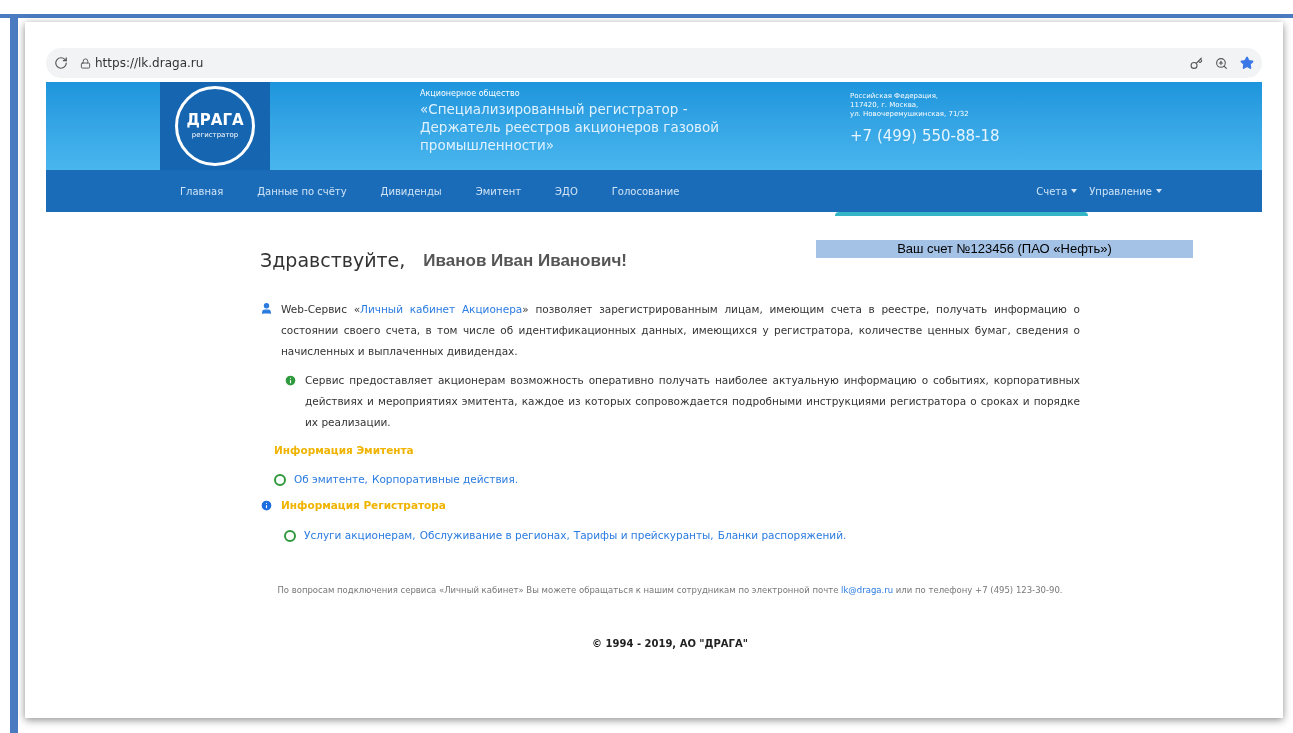 The image size is (1293, 733). What do you see at coordinates (331, 480) in the screenshot?
I see `section-link: Об эмитенте,` at bounding box center [331, 480].